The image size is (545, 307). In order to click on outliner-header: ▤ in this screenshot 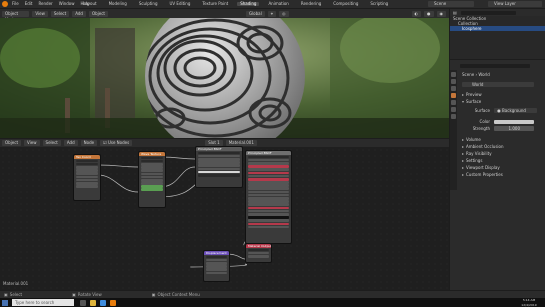, I will do `click(497, 12)`.